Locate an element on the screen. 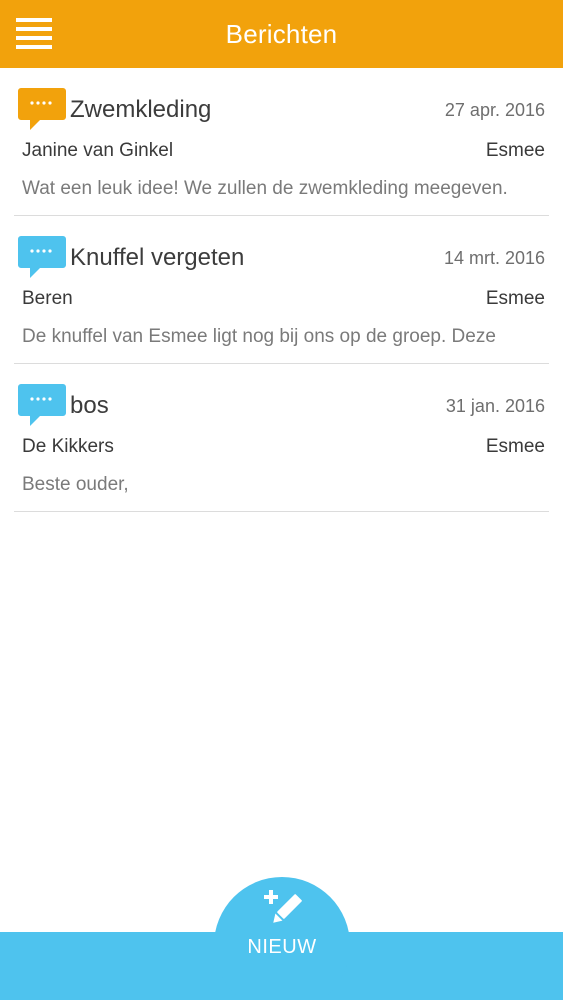 This screenshot has width=563, height=1000. message-date: 27 apr. 2016 is located at coordinates (494, 110).